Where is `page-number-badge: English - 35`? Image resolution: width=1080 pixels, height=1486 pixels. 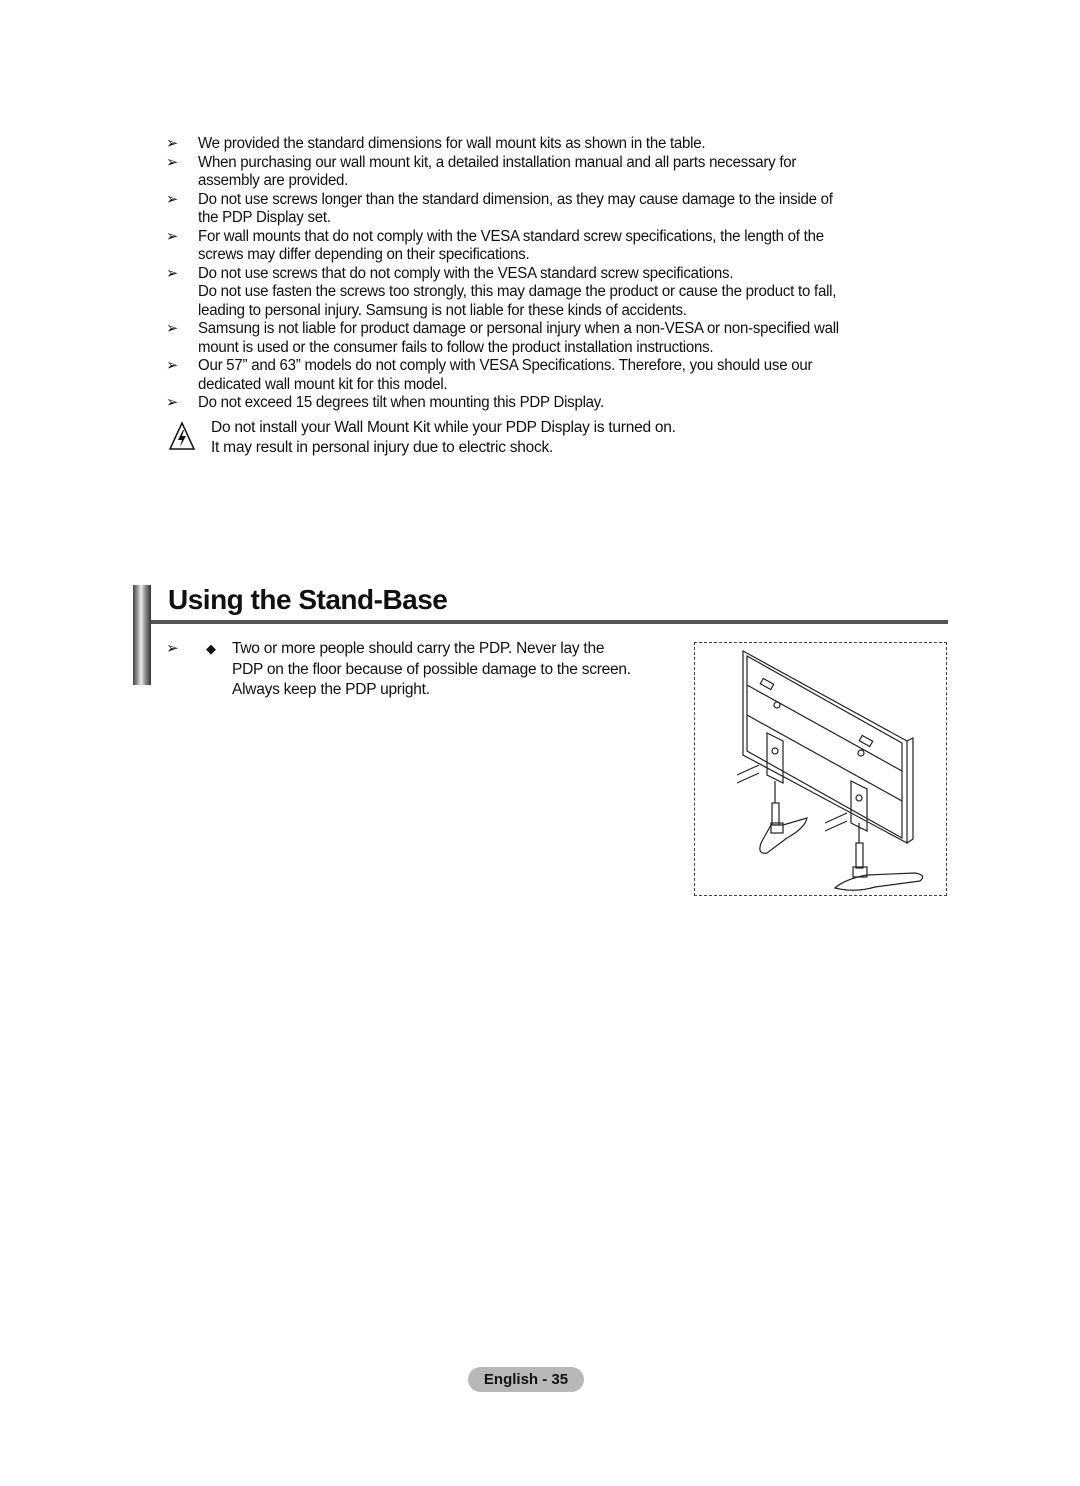
page-number-badge: English - 35 is located at coordinates (526, 1379).